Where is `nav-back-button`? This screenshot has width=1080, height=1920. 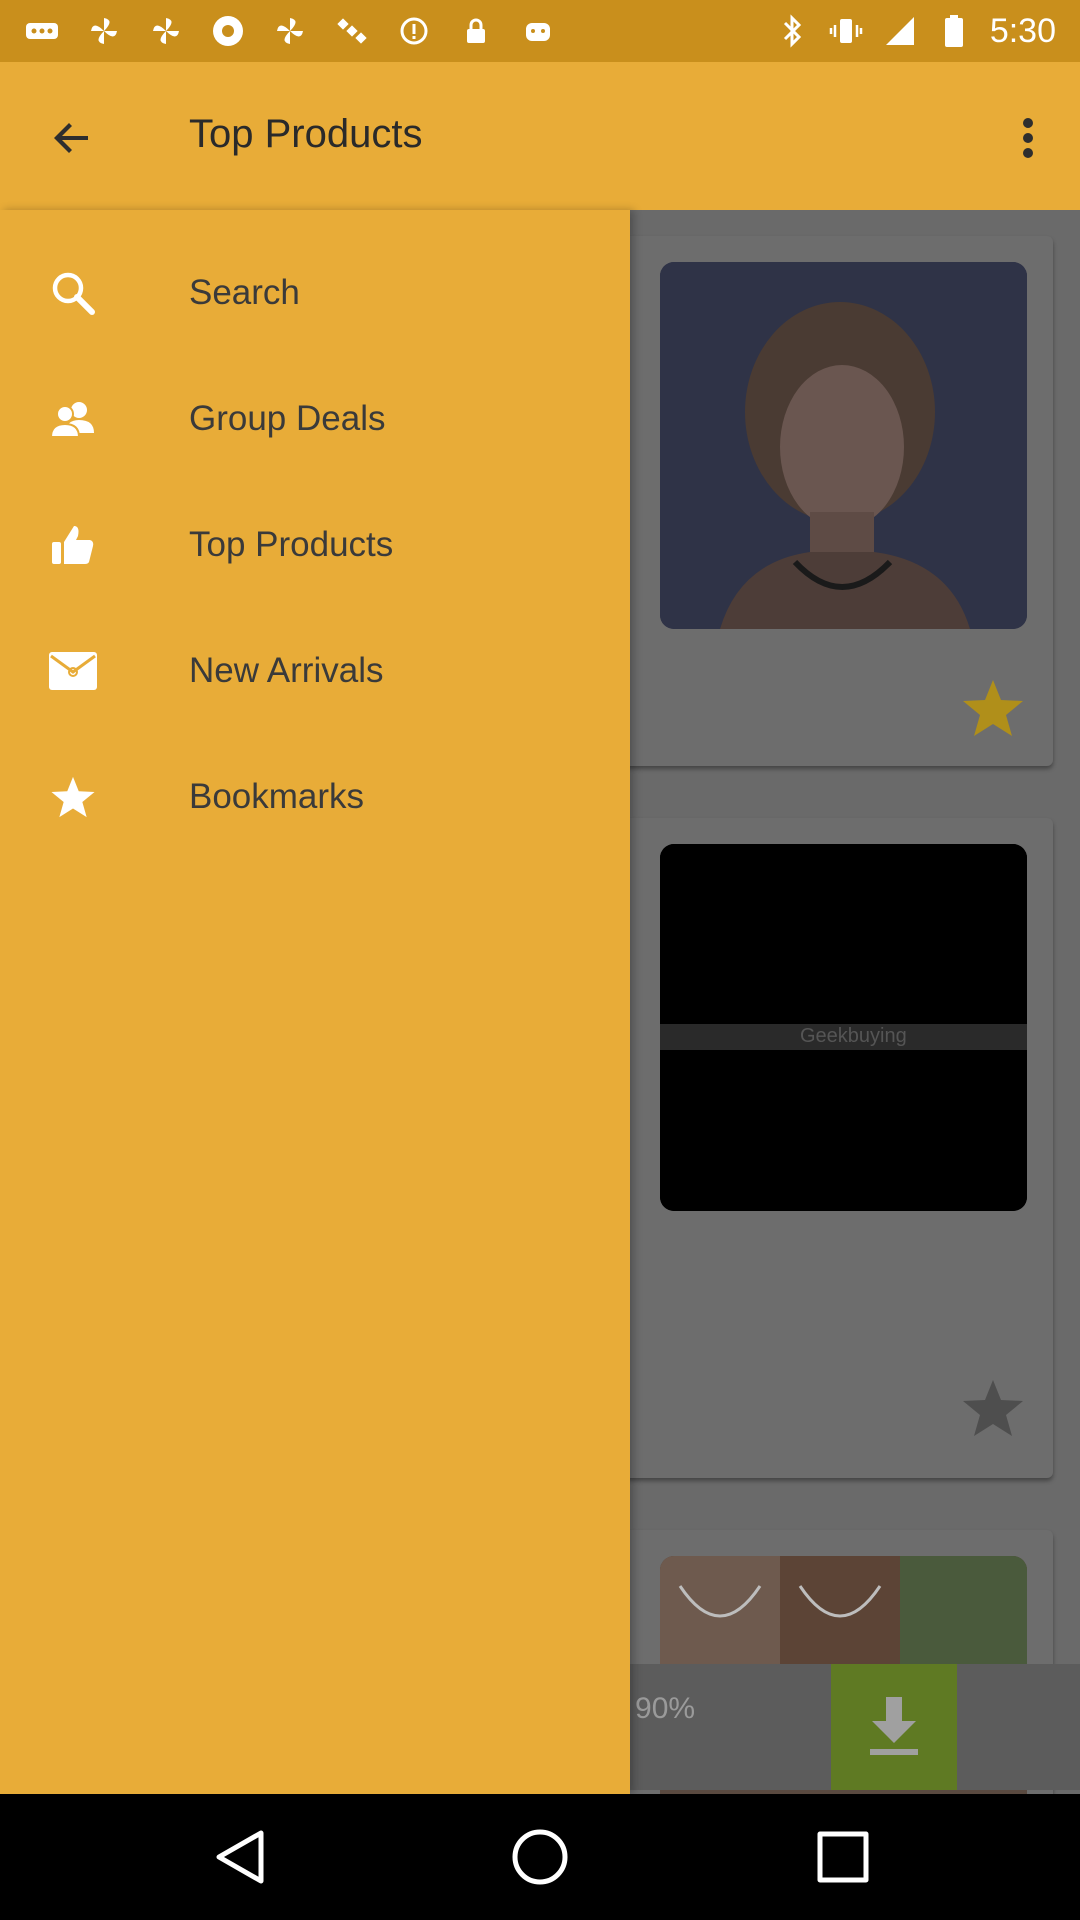
nav-back-button is located at coordinates (240, 1857).